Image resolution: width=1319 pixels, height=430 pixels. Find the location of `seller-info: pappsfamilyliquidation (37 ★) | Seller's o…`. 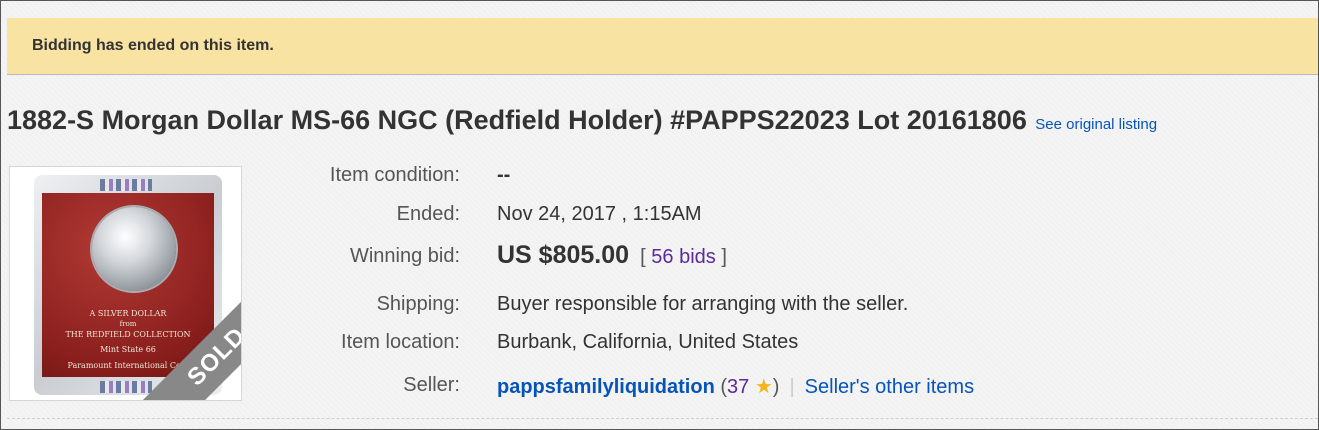

seller-info: pappsfamilyliquidation (37 ★) | Seller's o… is located at coordinates (735, 386).